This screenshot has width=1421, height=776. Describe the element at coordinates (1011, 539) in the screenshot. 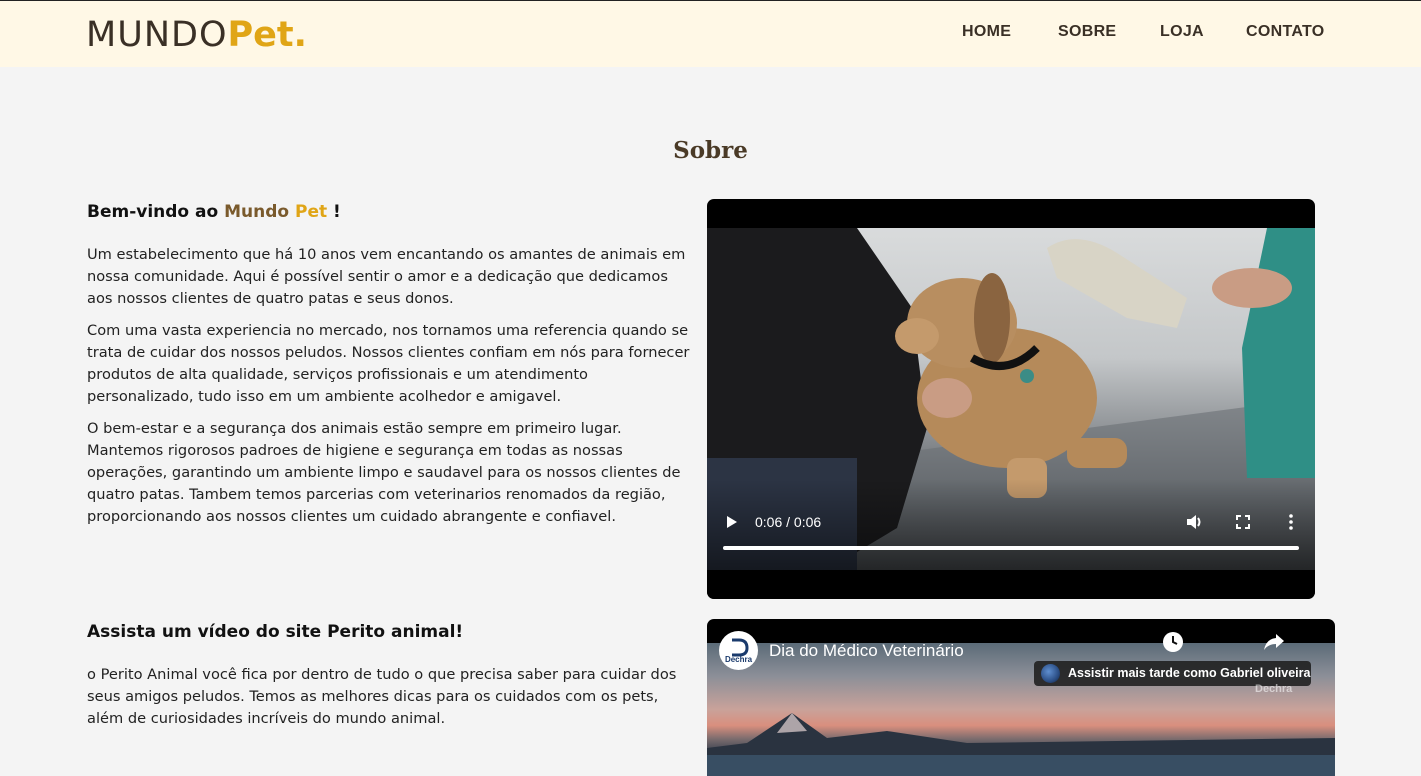

I see `controls-gradient` at that location.